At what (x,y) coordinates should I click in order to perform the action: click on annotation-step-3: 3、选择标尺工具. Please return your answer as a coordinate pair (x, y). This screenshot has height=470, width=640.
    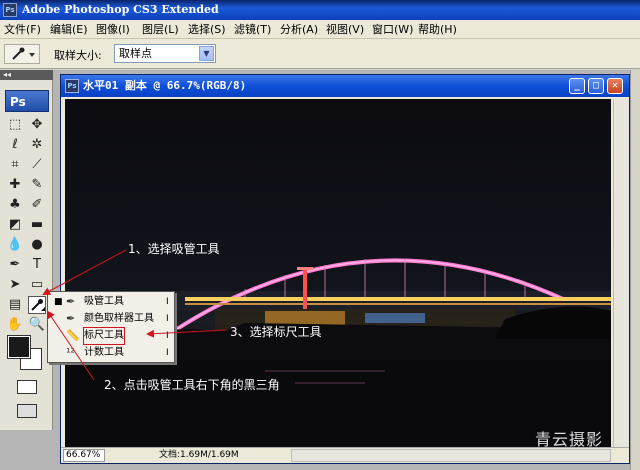
    Looking at the image, I should click on (276, 332).